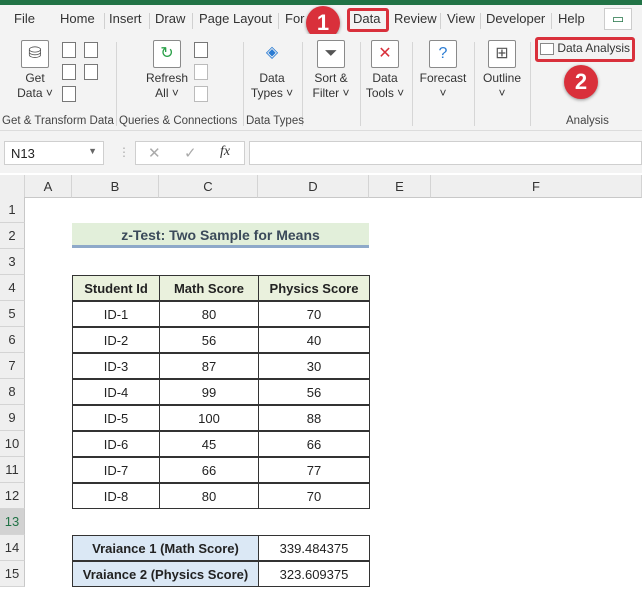 This screenshot has width=642, height=612. Describe the element at coordinates (69, 94) in the screenshot. I see `from-table-icon` at that location.